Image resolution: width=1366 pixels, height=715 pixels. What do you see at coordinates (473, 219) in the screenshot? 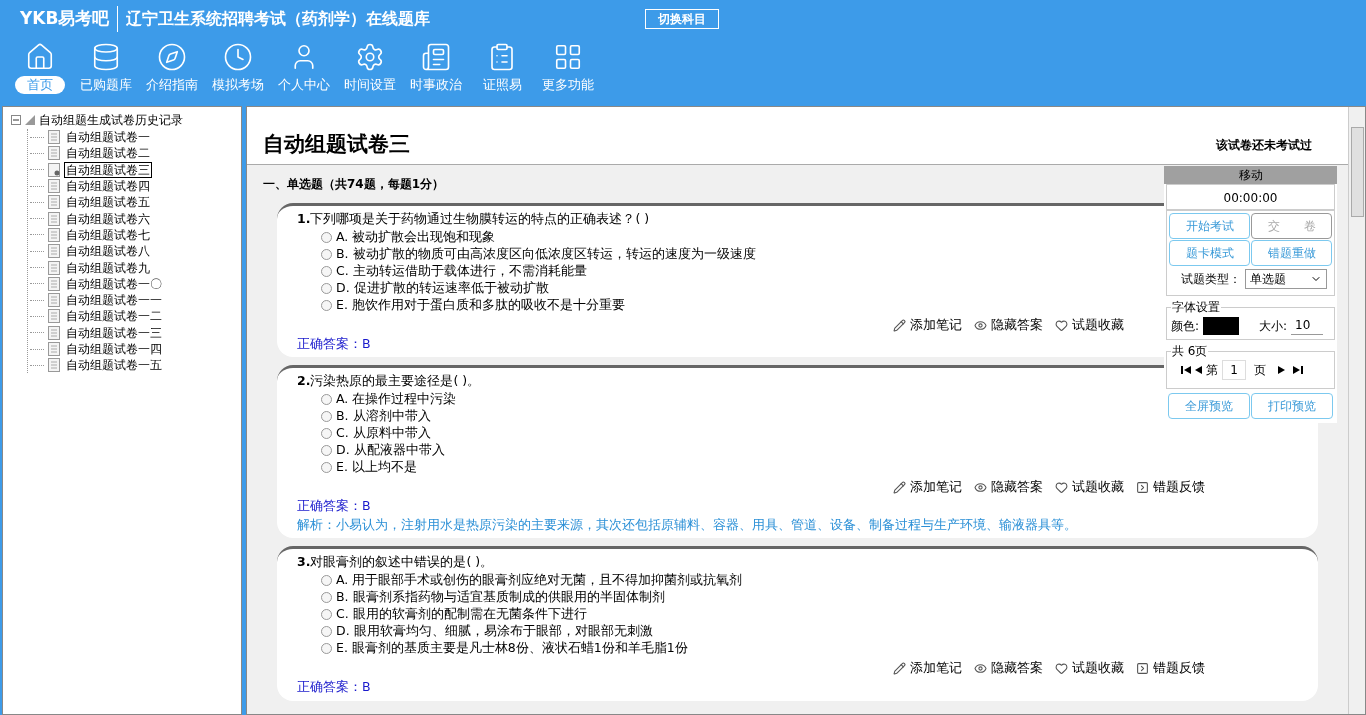
I see `question-text: 1.下列哪项是关于药物通过生物膜转运的特点的正确表述？( )` at bounding box center [473, 219].